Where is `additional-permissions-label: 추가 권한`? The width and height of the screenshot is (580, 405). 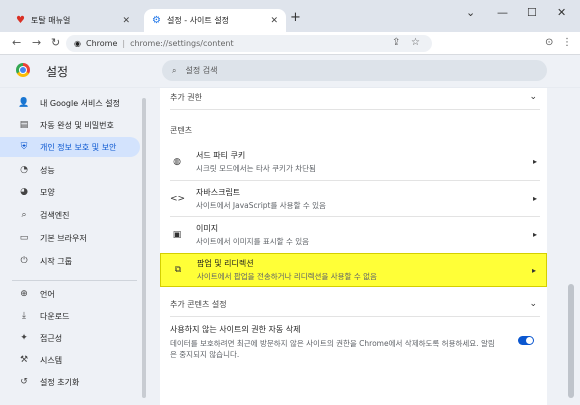 additional-permissions-label: 추가 권한 is located at coordinates (186, 97).